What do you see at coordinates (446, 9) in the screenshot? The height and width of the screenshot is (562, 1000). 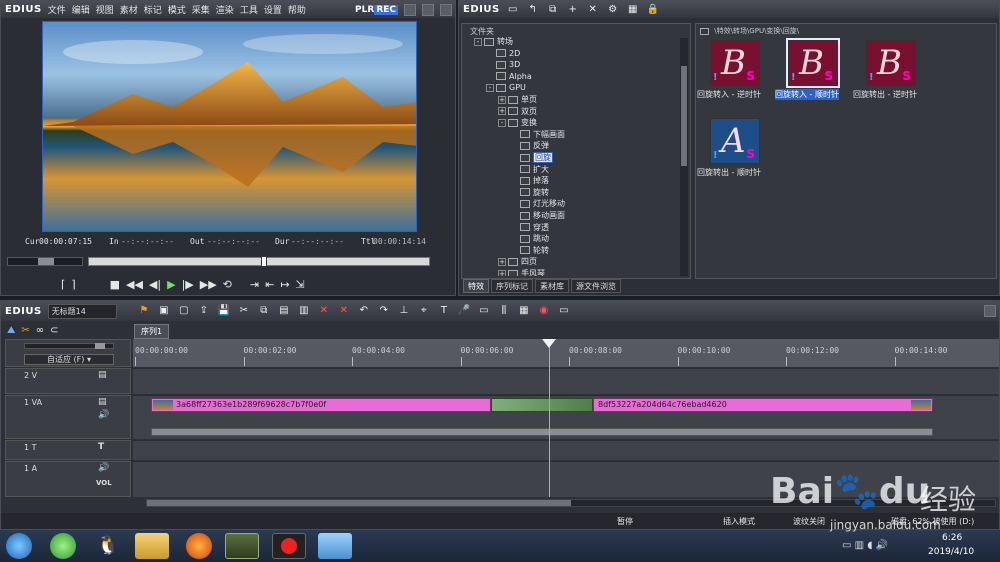 I see `close-button` at bounding box center [446, 9].